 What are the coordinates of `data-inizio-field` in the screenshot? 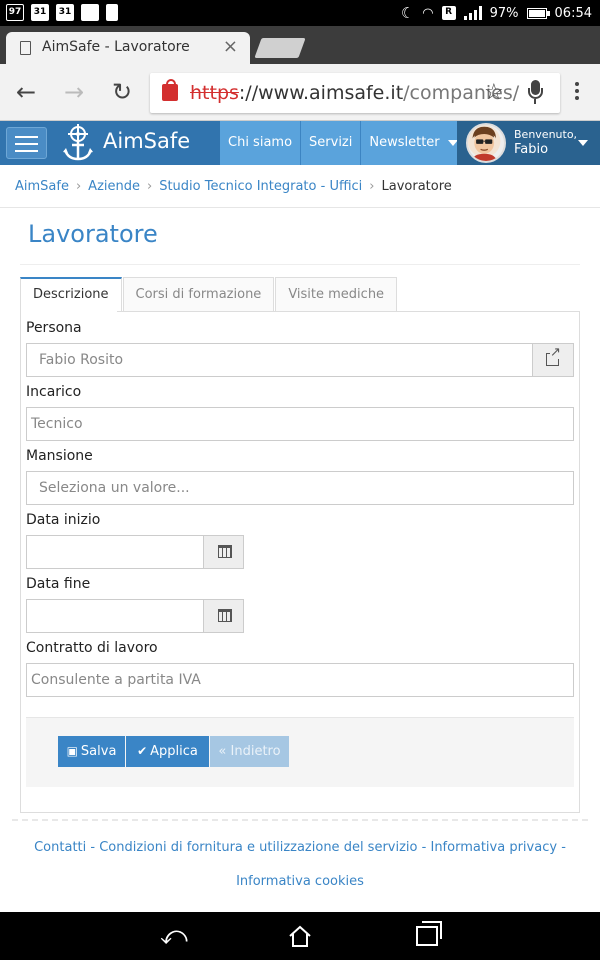 It's located at (115, 552).